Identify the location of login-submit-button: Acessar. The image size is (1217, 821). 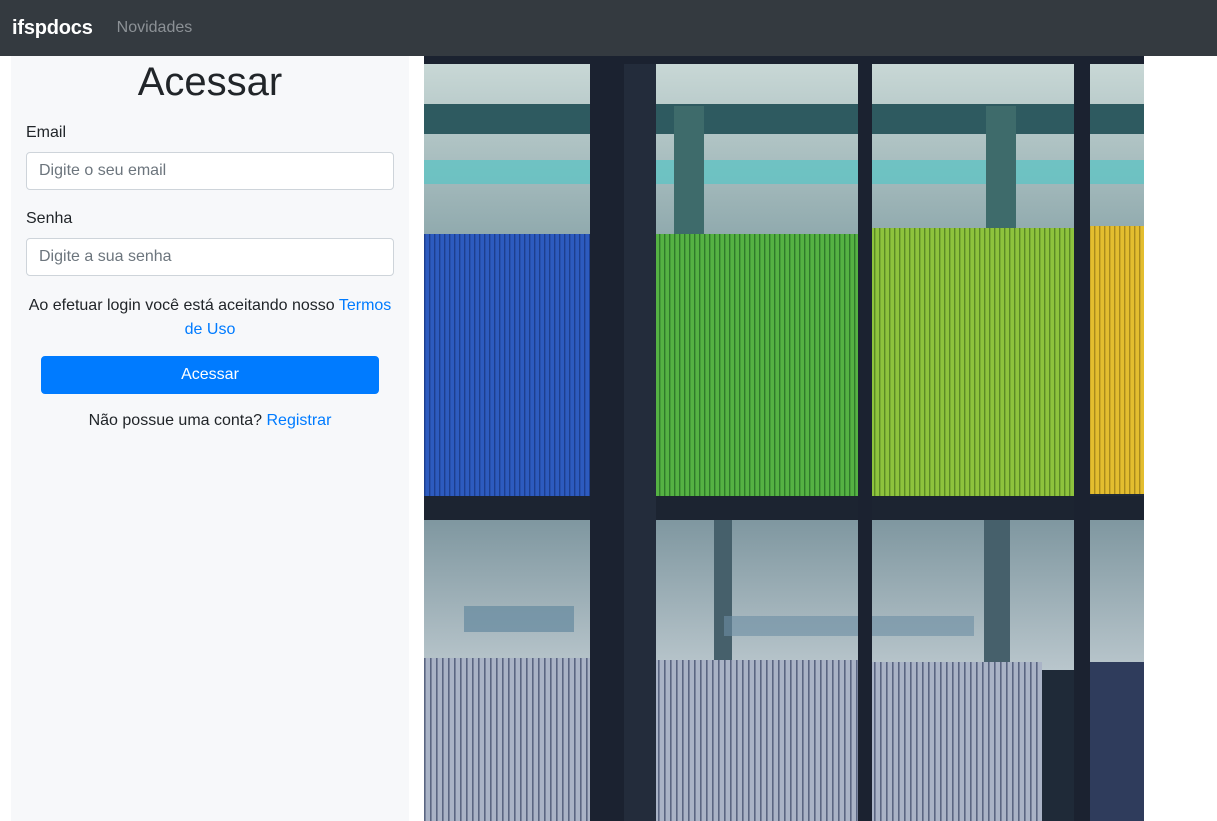
(210, 375).